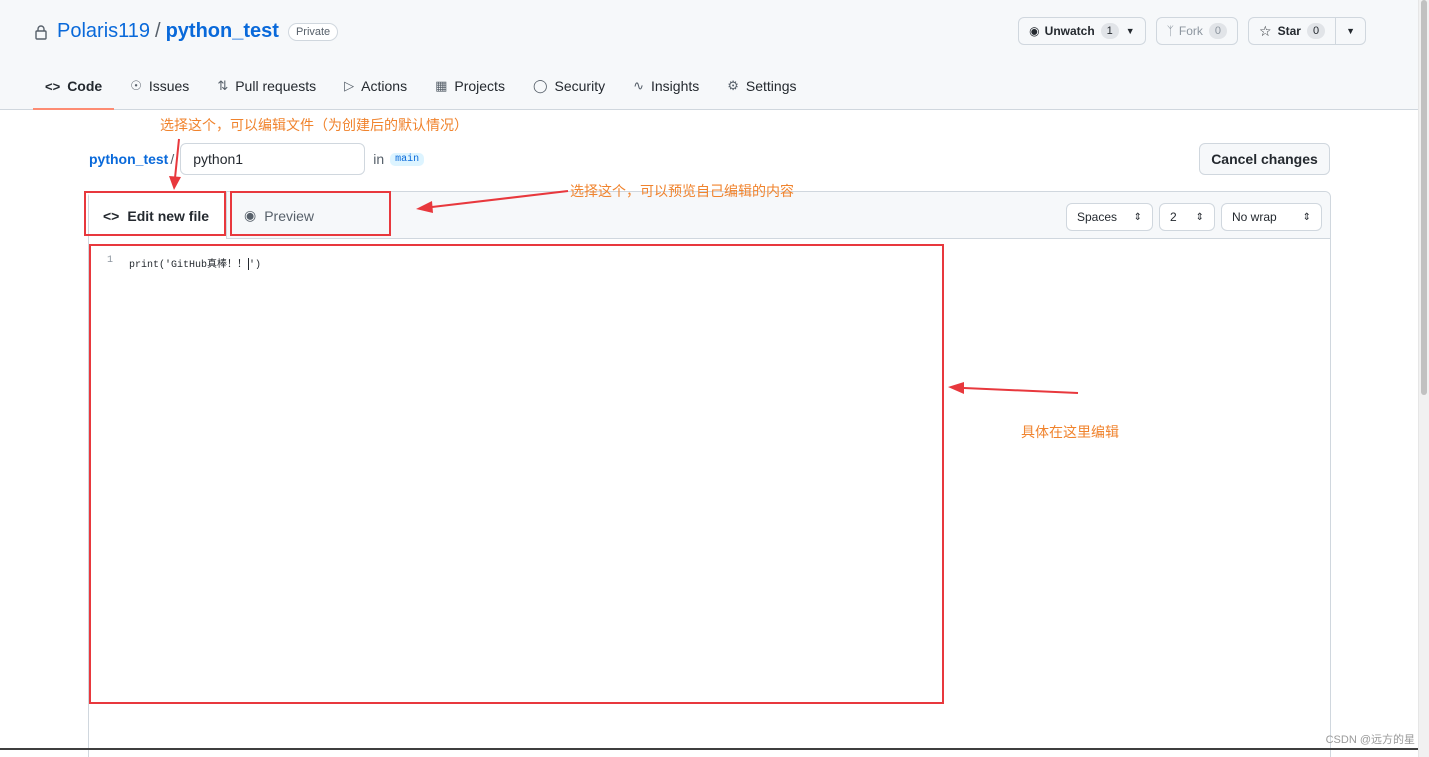  I want to click on scrollbar-thumb, so click(1424, 197).